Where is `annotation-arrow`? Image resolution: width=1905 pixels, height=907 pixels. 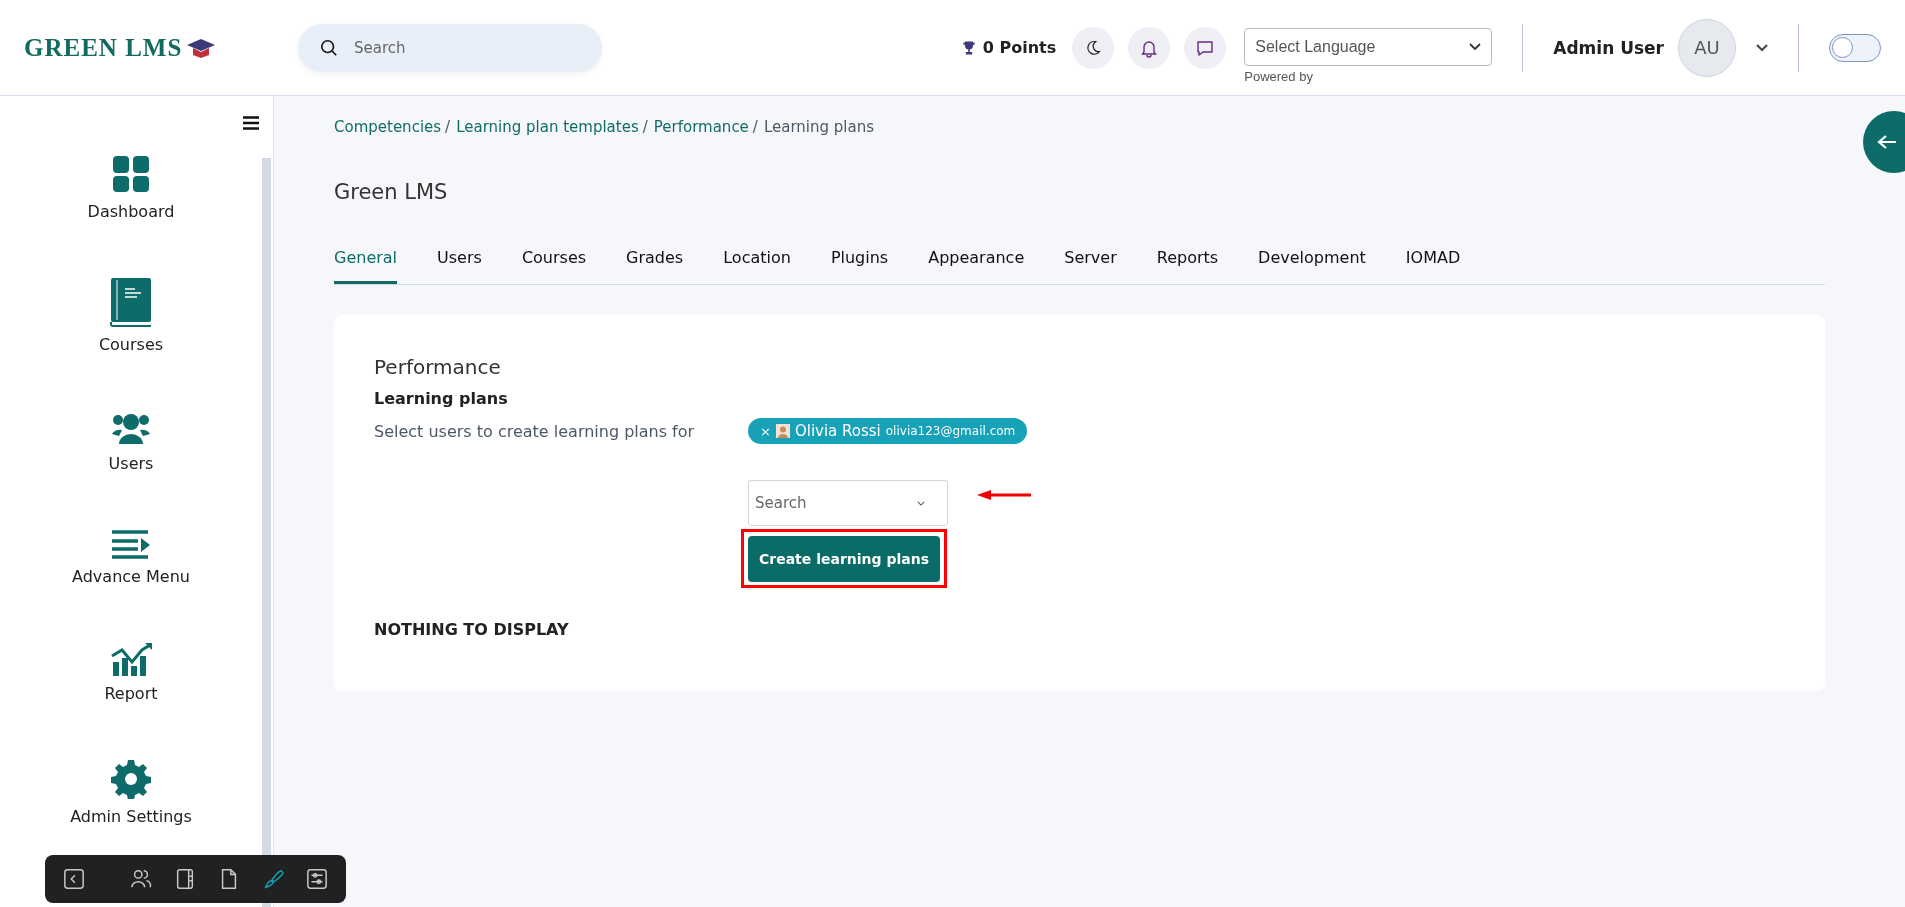 annotation-arrow is located at coordinates (1004, 495).